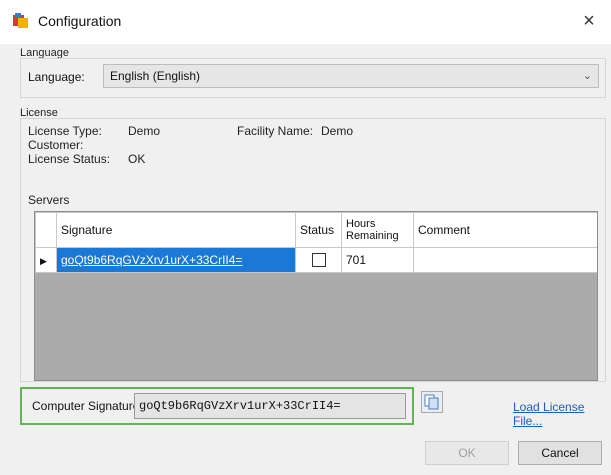  What do you see at coordinates (589, 21) in the screenshot?
I see `close-icon: ×` at bounding box center [589, 21].